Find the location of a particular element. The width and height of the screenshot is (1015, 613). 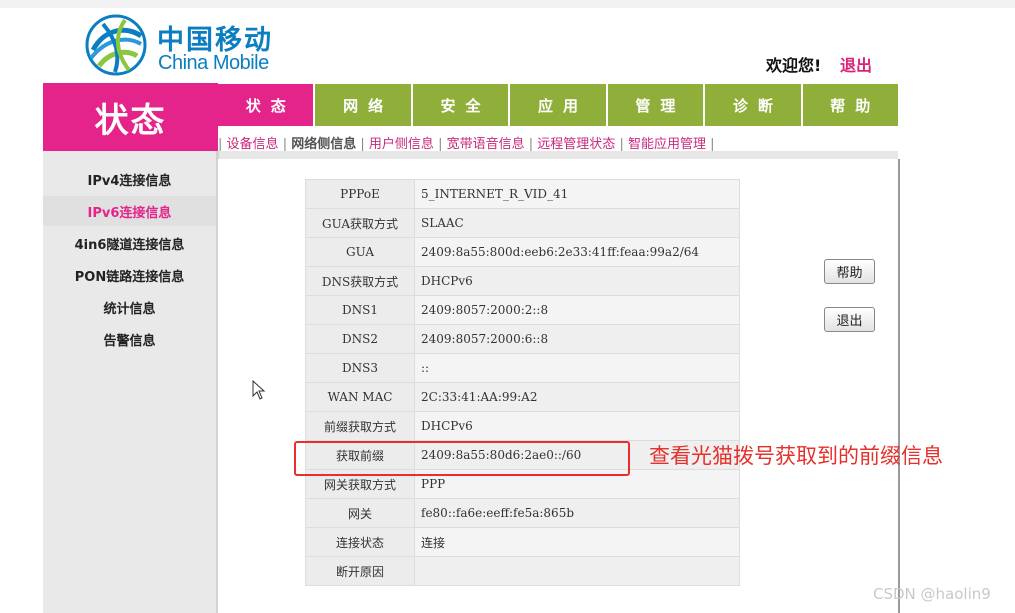

subnav-item-smart-app-management: 智能应用管理 is located at coordinates (667, 144).